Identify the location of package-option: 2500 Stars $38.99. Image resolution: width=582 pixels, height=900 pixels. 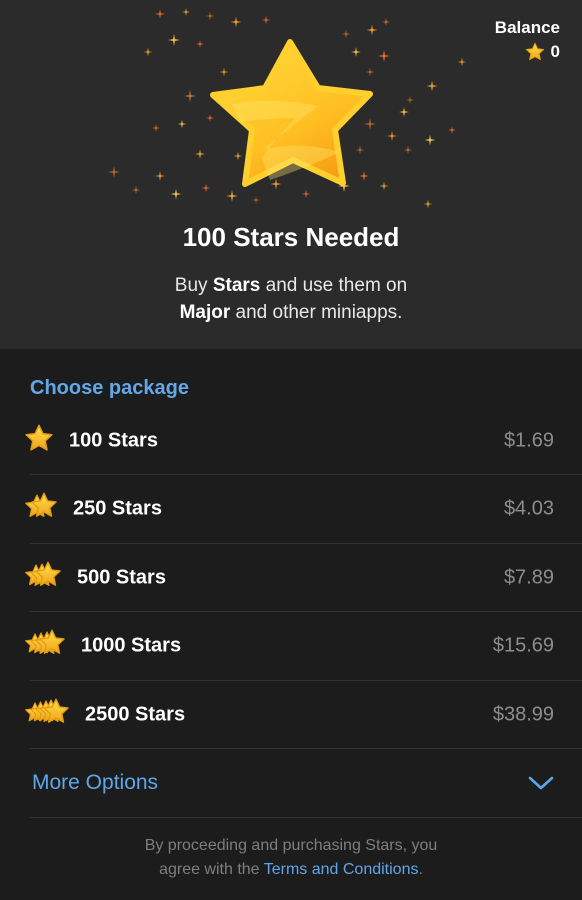
(291, 715).